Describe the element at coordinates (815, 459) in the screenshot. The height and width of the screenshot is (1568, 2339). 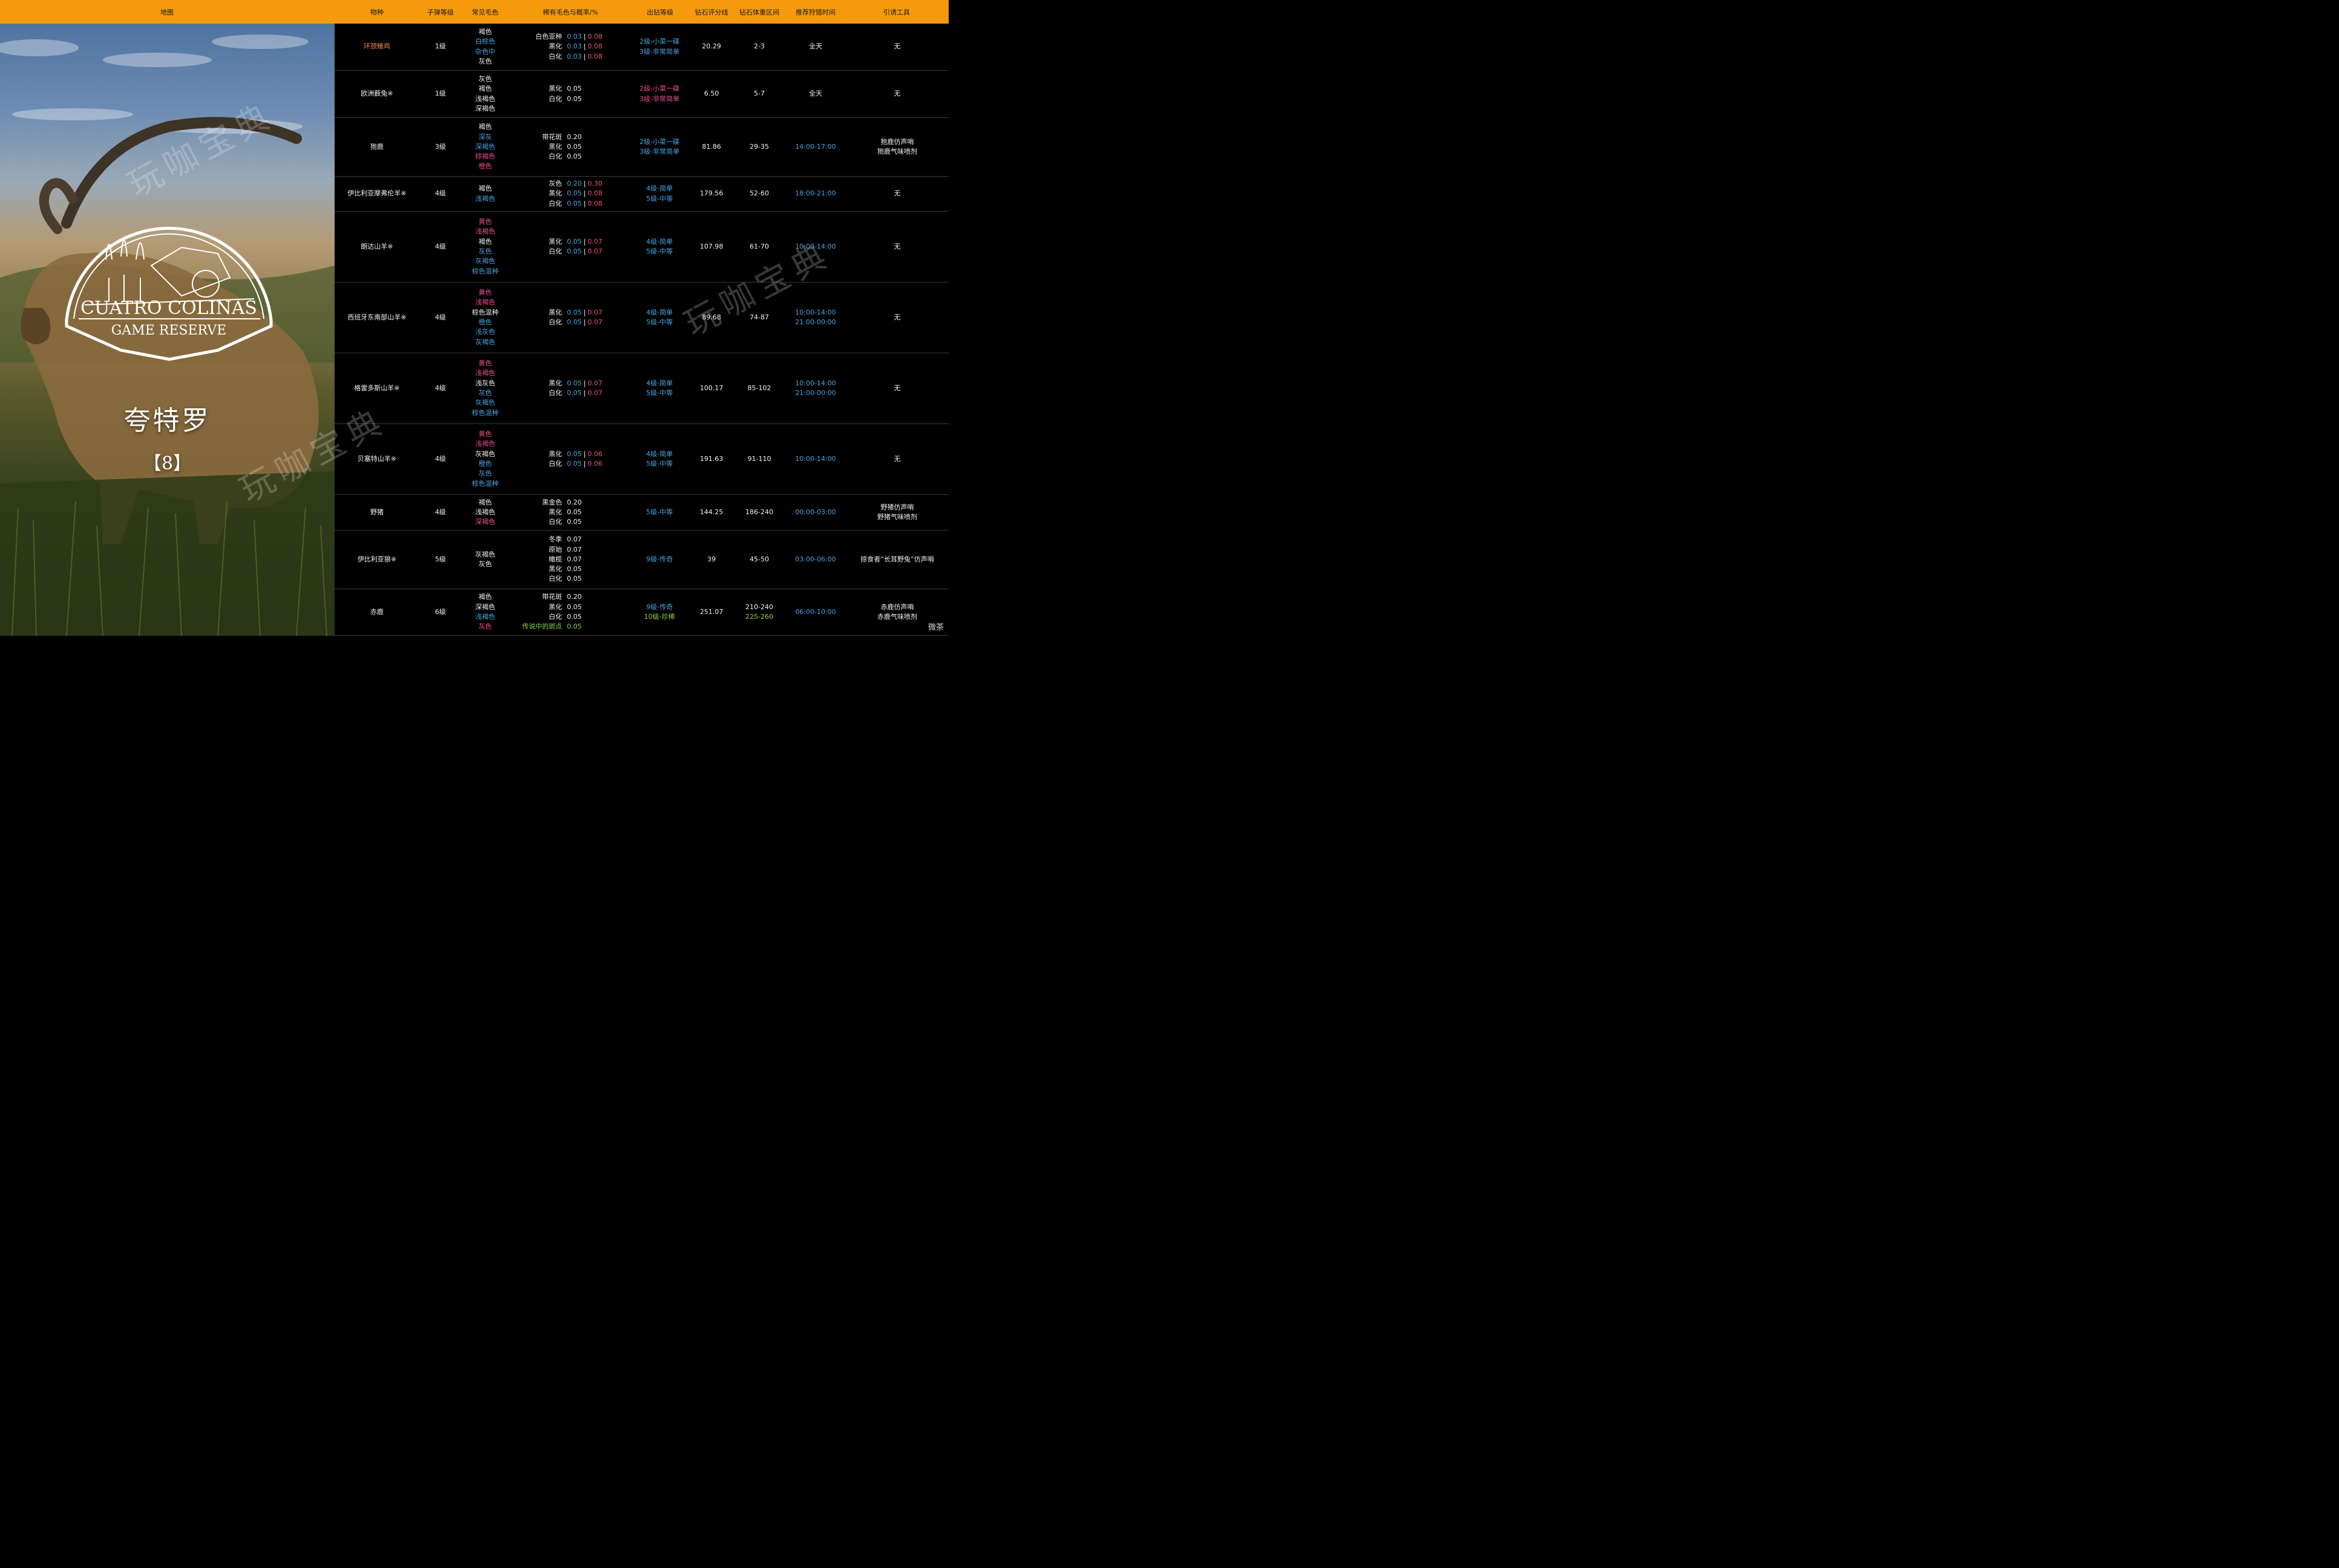
I see `time-cell: 10:00-14:00` at that location.